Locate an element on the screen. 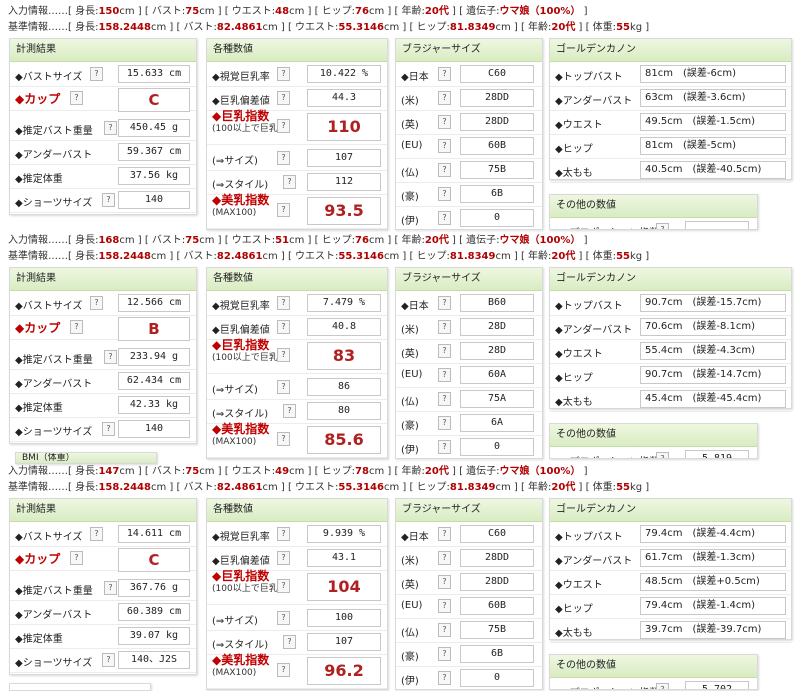  stat-value: 110 is located at coordinates (344, 127).